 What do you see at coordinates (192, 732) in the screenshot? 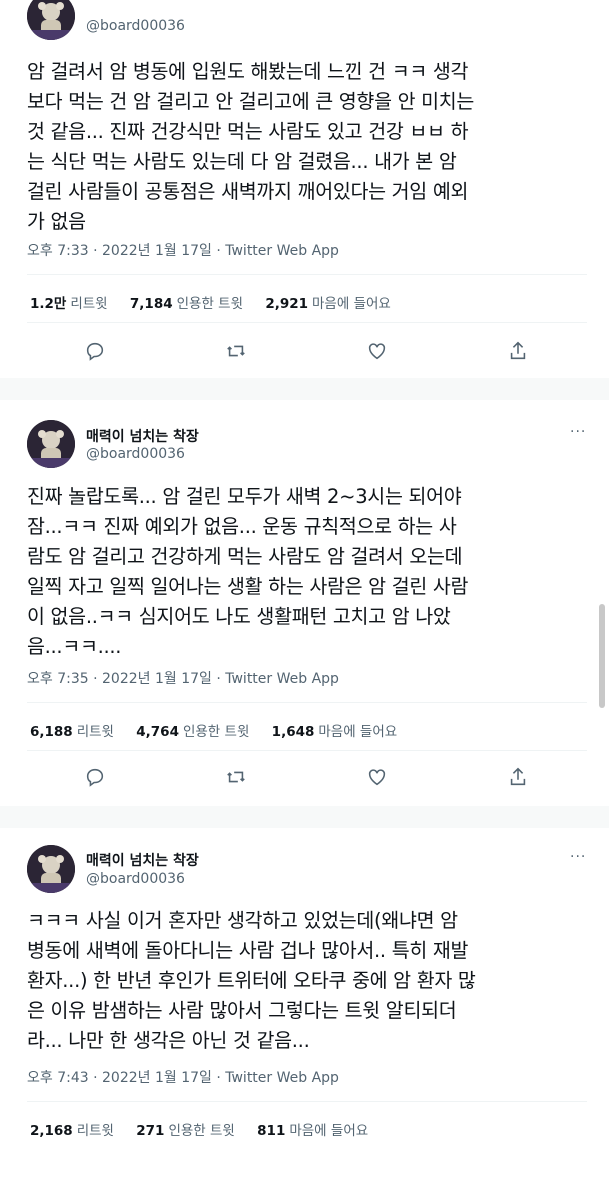
I see `quote-stat: 4,764 인용한 트윗` at bounding box center [192, 732].